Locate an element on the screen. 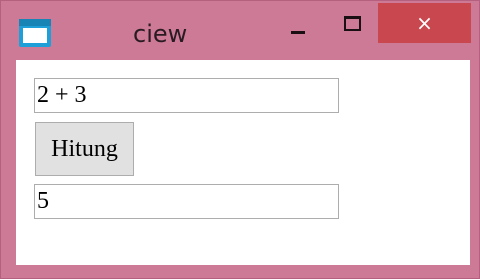 Image resolution: width=480 pixels, height=279 pixels. minimize-button is located at coordinates (298, 24).